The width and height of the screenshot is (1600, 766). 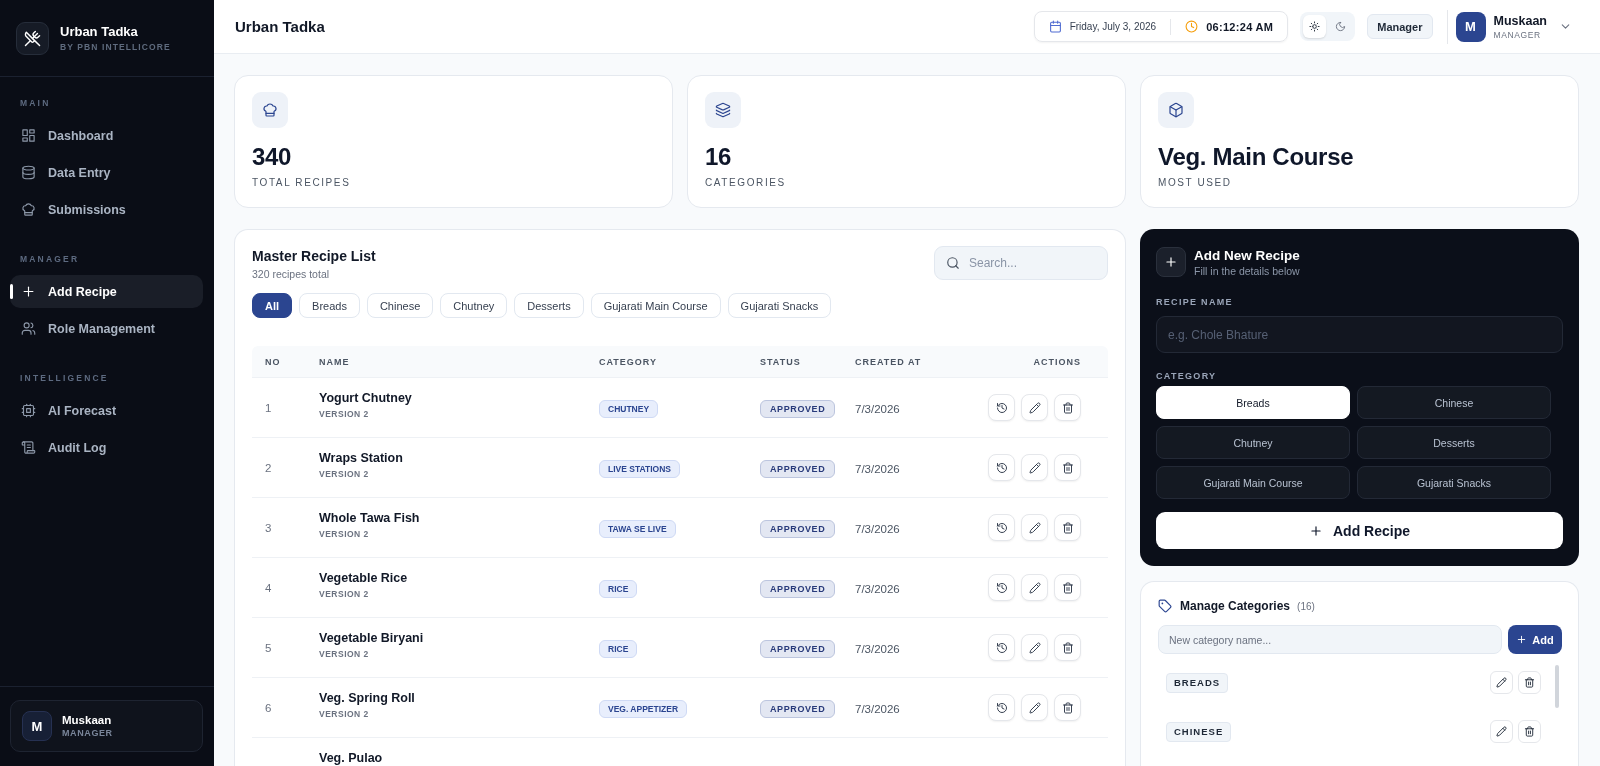 I want to click on row-number: 6, so click(x=268, y=707).